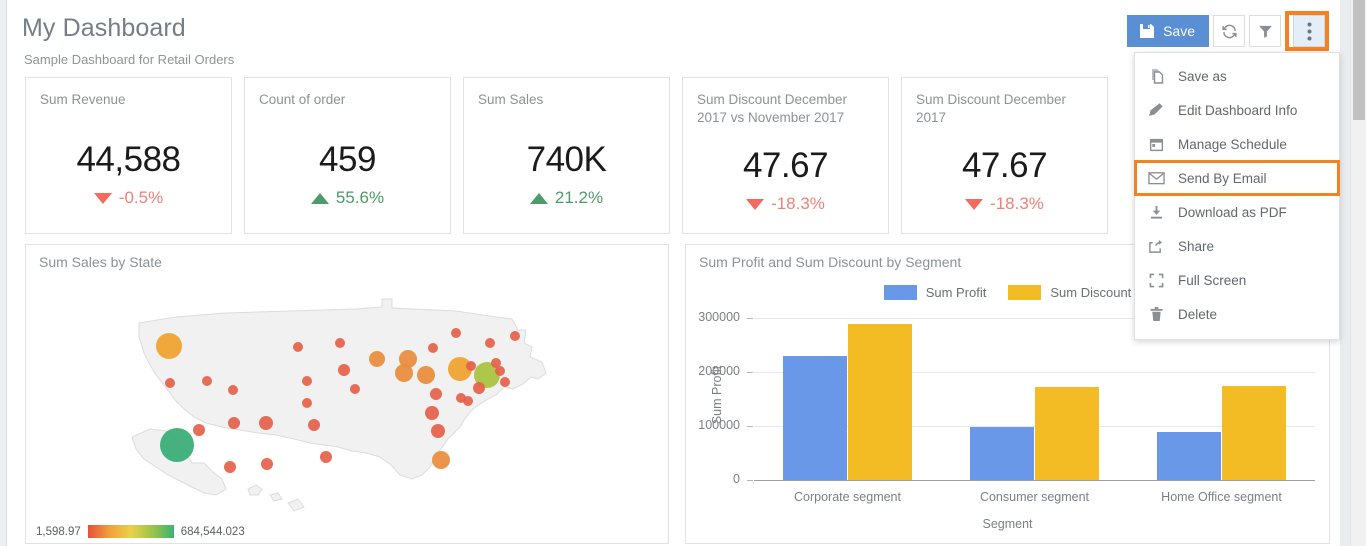 This screenshot has width=1366, height=546. Describe the element at coordinates (1156, 314) in the screenshot. I see `trash-icon` at that location.